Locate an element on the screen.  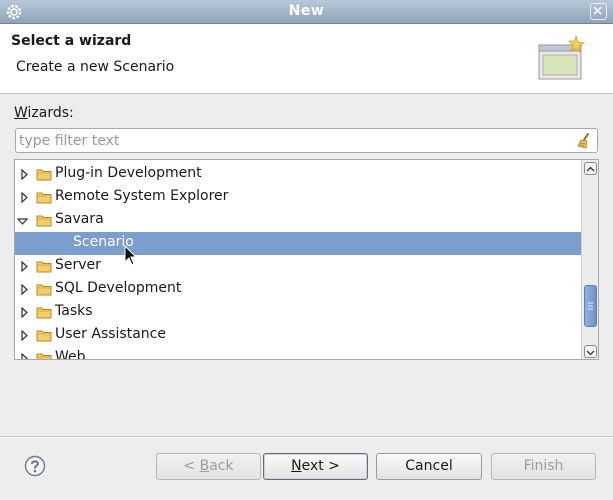
tree-item-user-assistance: User Assistance is located at coordinates (298, 335).